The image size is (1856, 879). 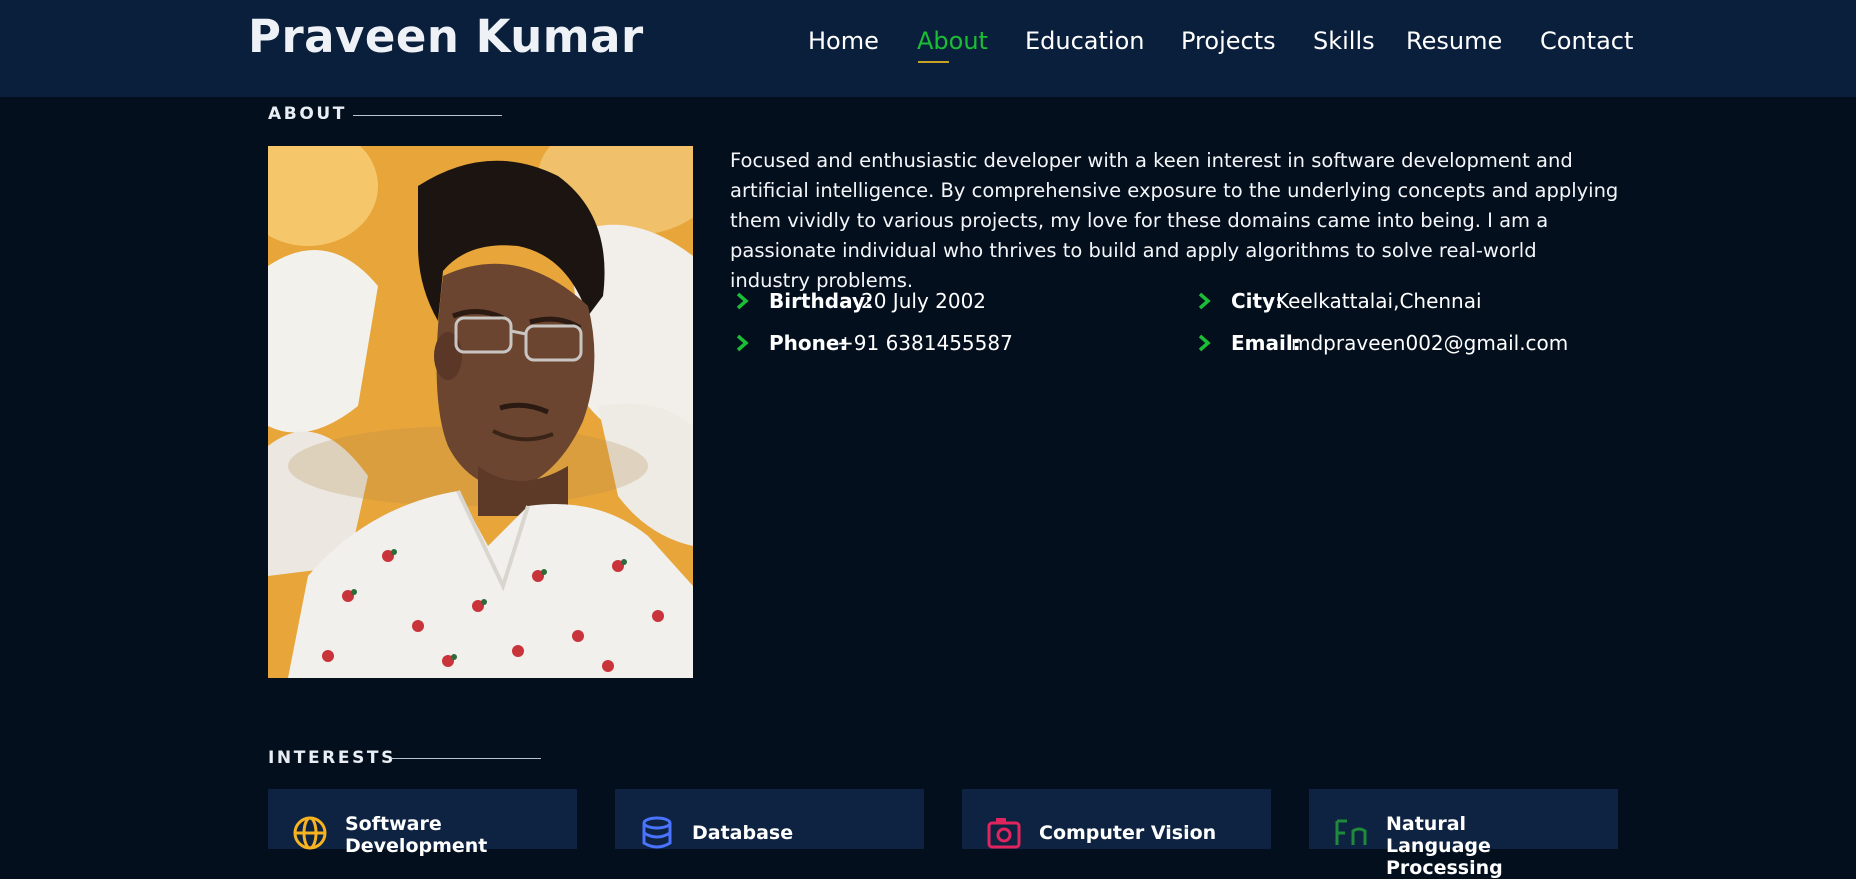 What do you see at coordinates (1344, 41) in the screenshot?
I see `nav-skills: Skills` at bounding box center [1344, 41].